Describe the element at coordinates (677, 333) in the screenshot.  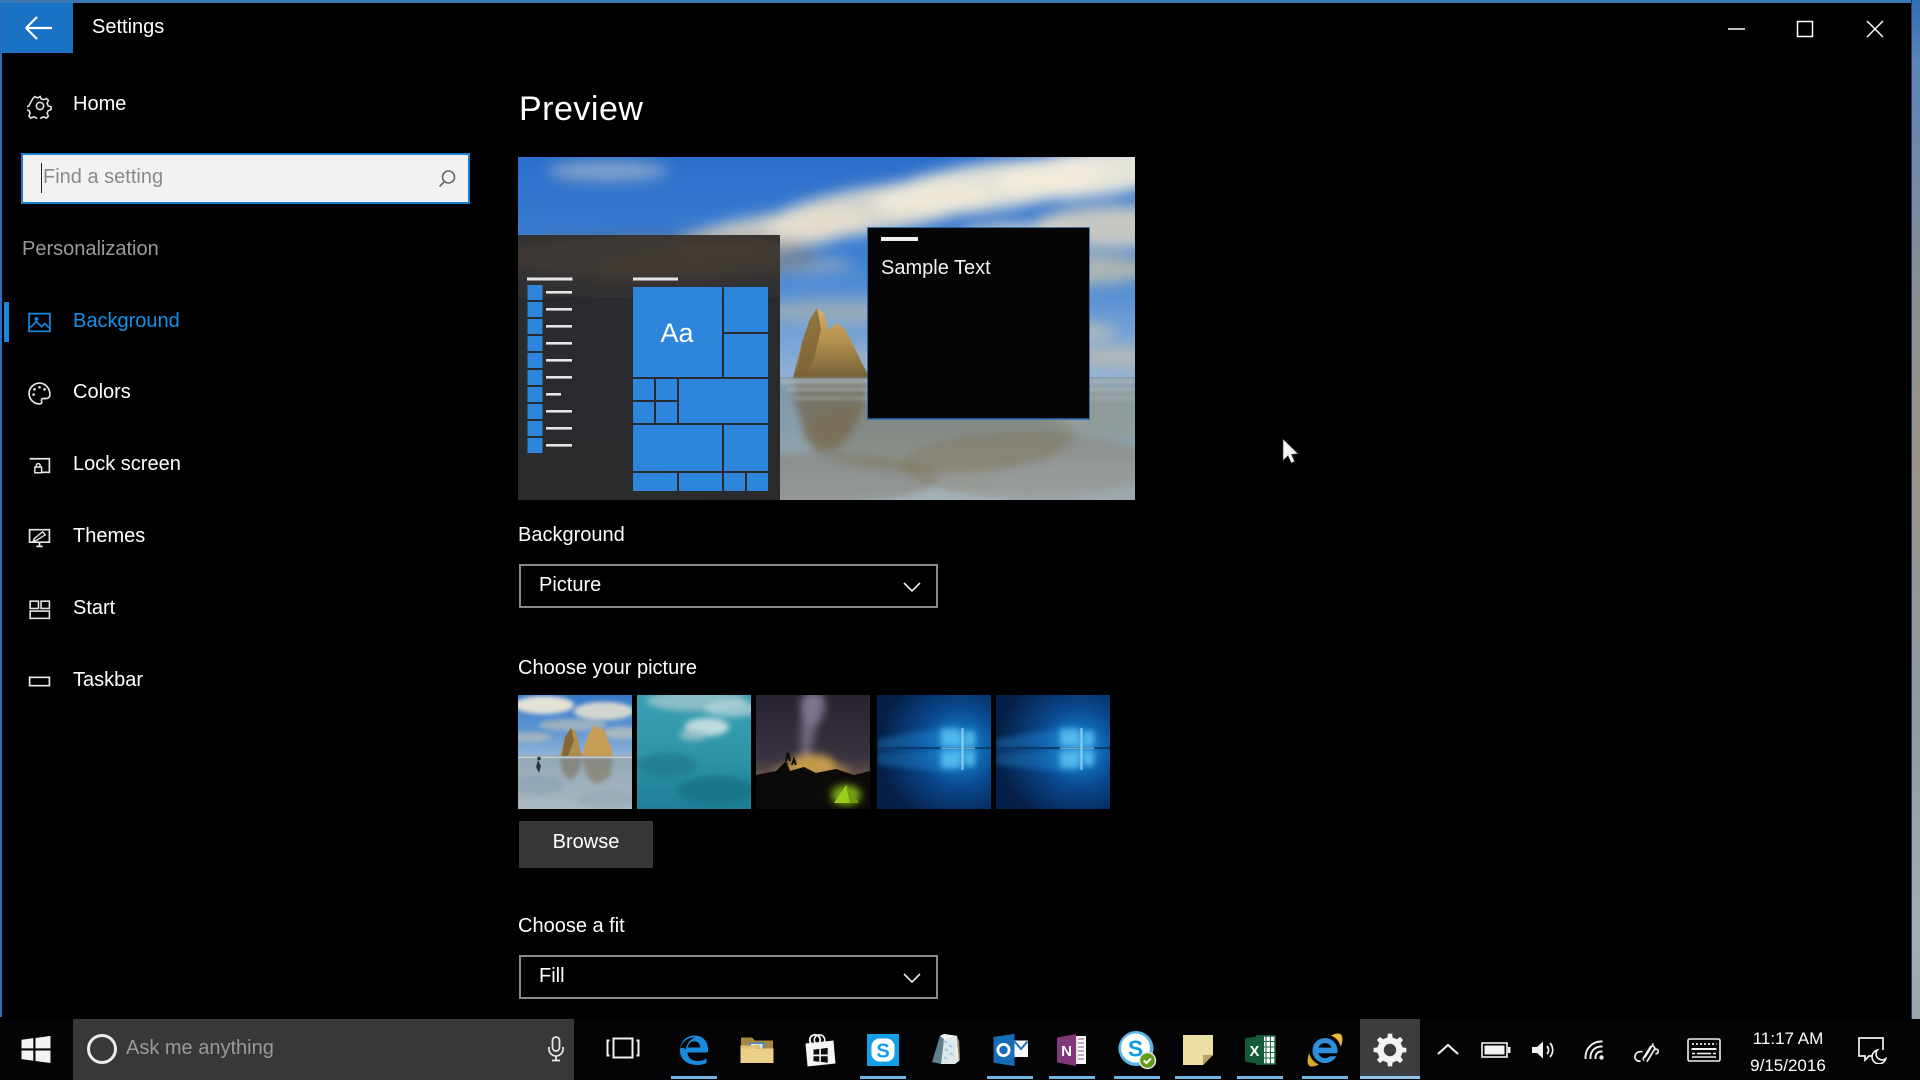
I see `svg-text: Aa` at that location.